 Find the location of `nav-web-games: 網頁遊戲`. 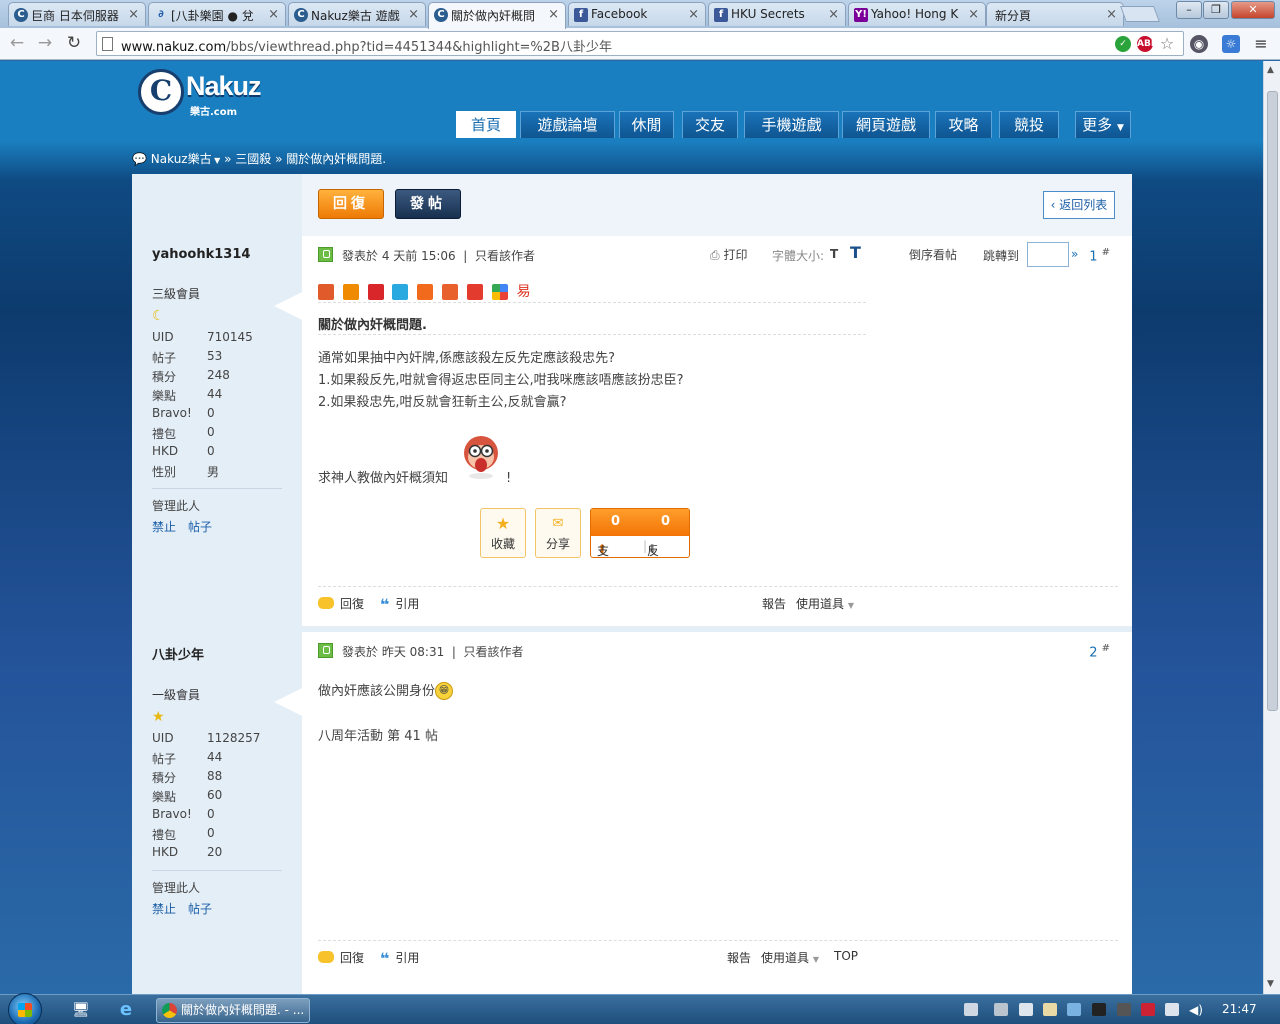

nav-web-games: 網頁遊戲 is located at coordinates (886, 124).